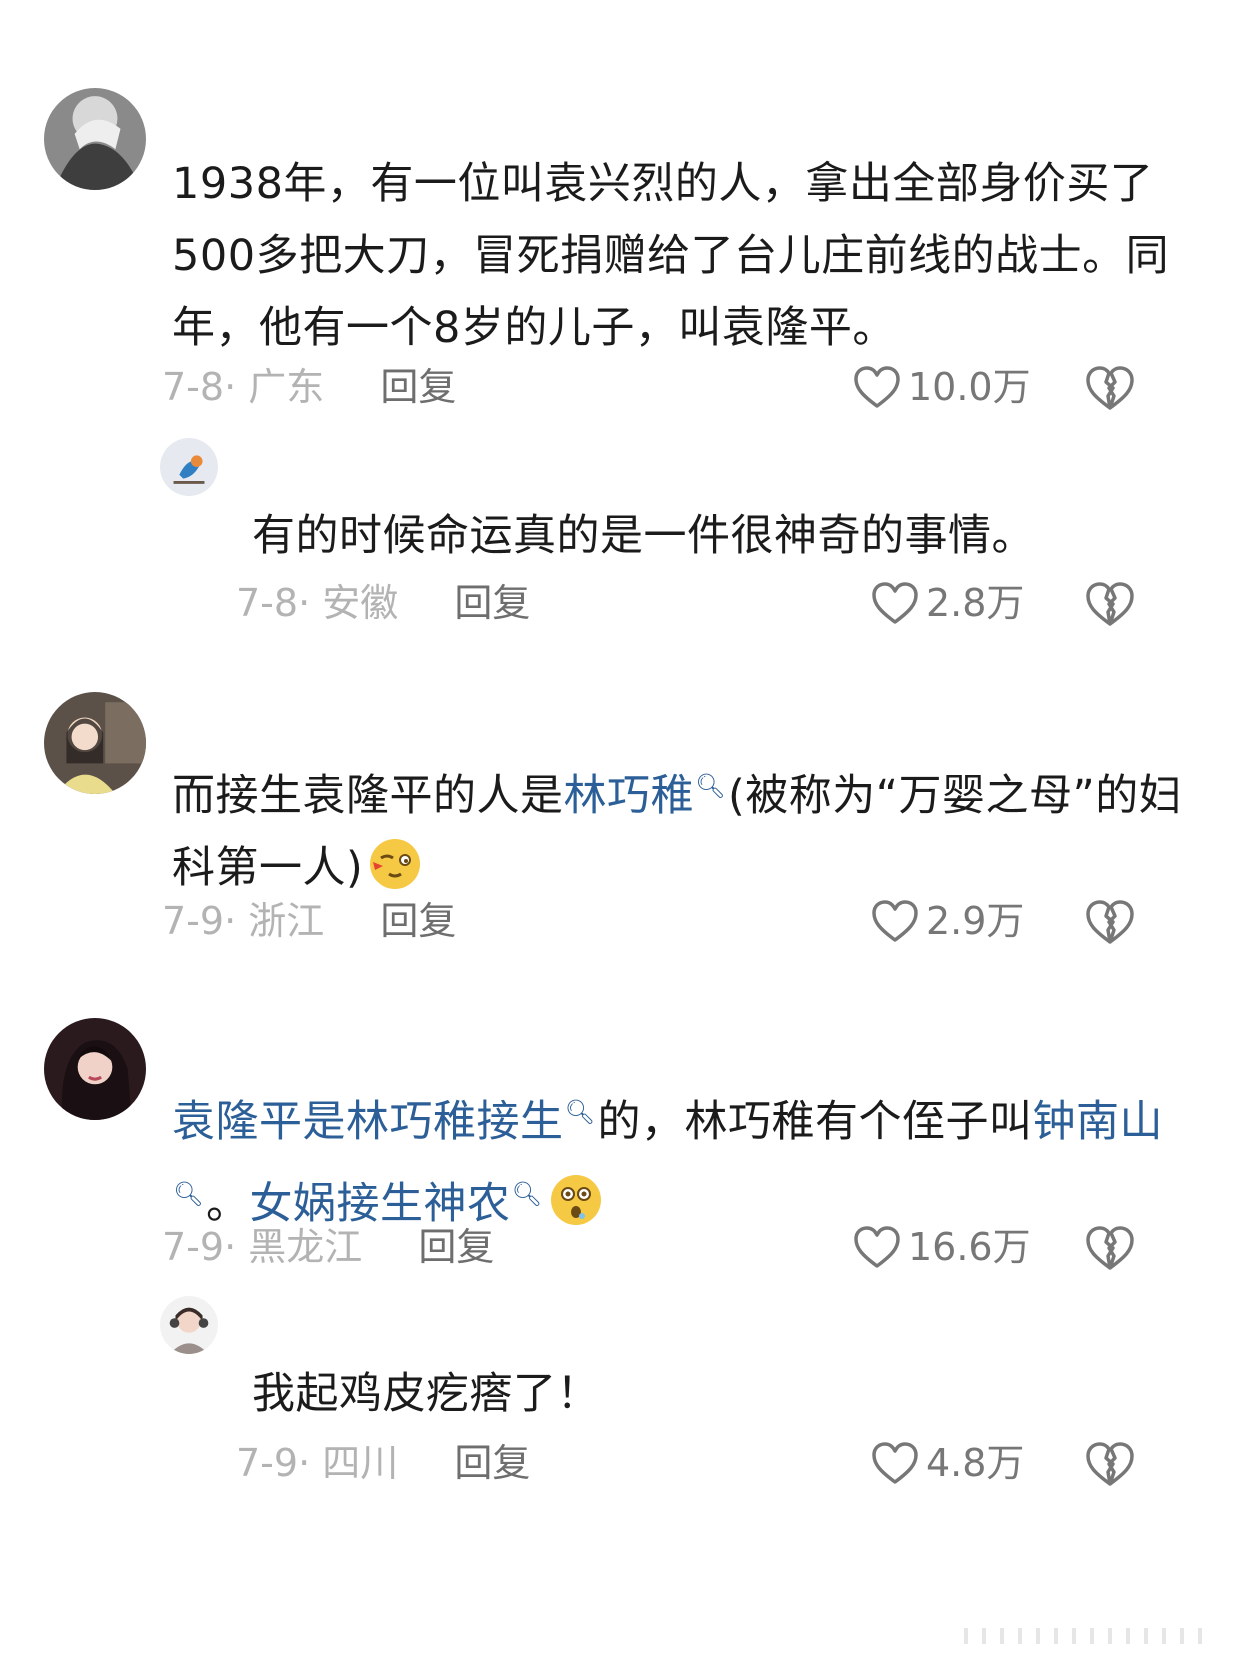 This screenshot has width=1242, height=1656. I want to click on comment-date: 7-9· 黑龙江, so click(262, 1247).